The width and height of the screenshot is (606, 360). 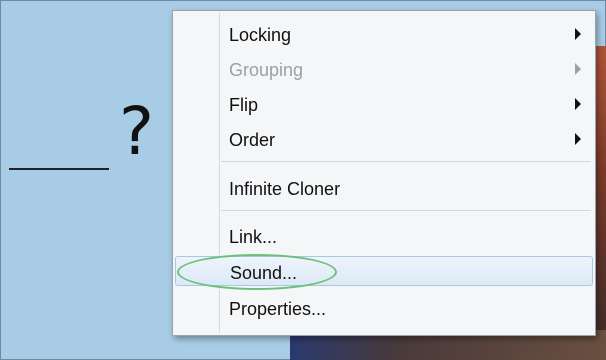 I want to click on menu-item-order: Order, so click(x=384, y=139).